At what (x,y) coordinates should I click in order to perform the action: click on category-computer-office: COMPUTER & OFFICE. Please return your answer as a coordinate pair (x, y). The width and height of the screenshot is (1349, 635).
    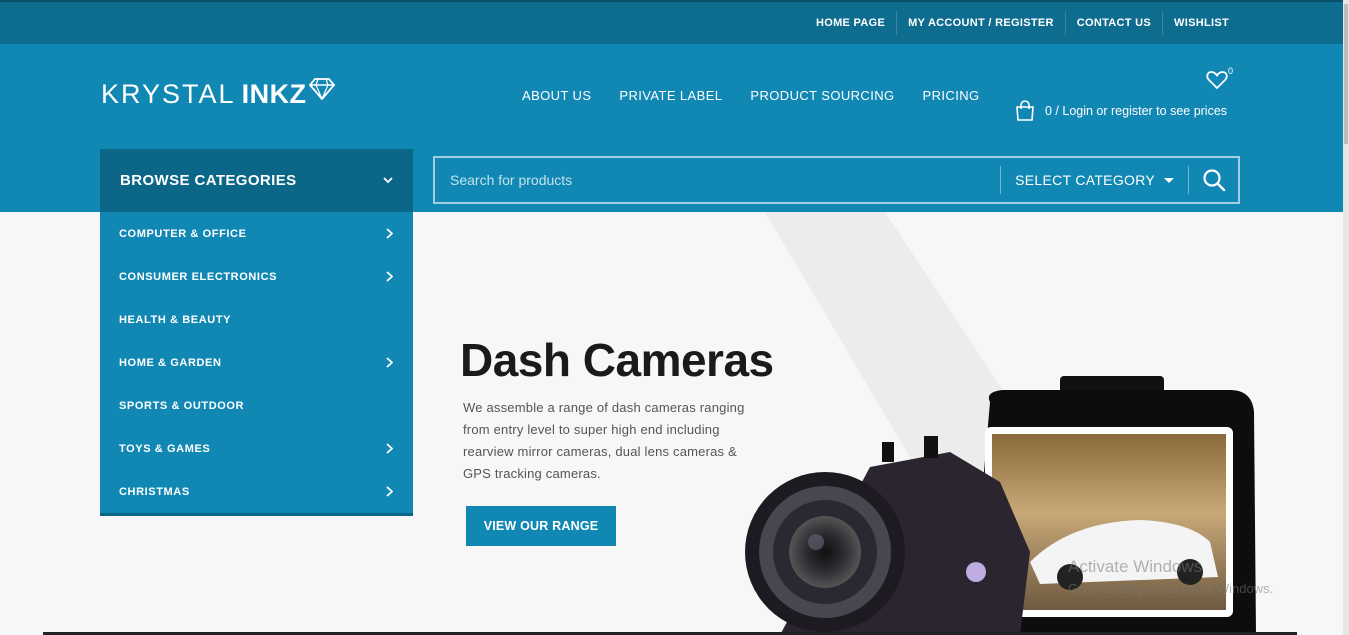
    Looking at the image, I should click on (256, 233).